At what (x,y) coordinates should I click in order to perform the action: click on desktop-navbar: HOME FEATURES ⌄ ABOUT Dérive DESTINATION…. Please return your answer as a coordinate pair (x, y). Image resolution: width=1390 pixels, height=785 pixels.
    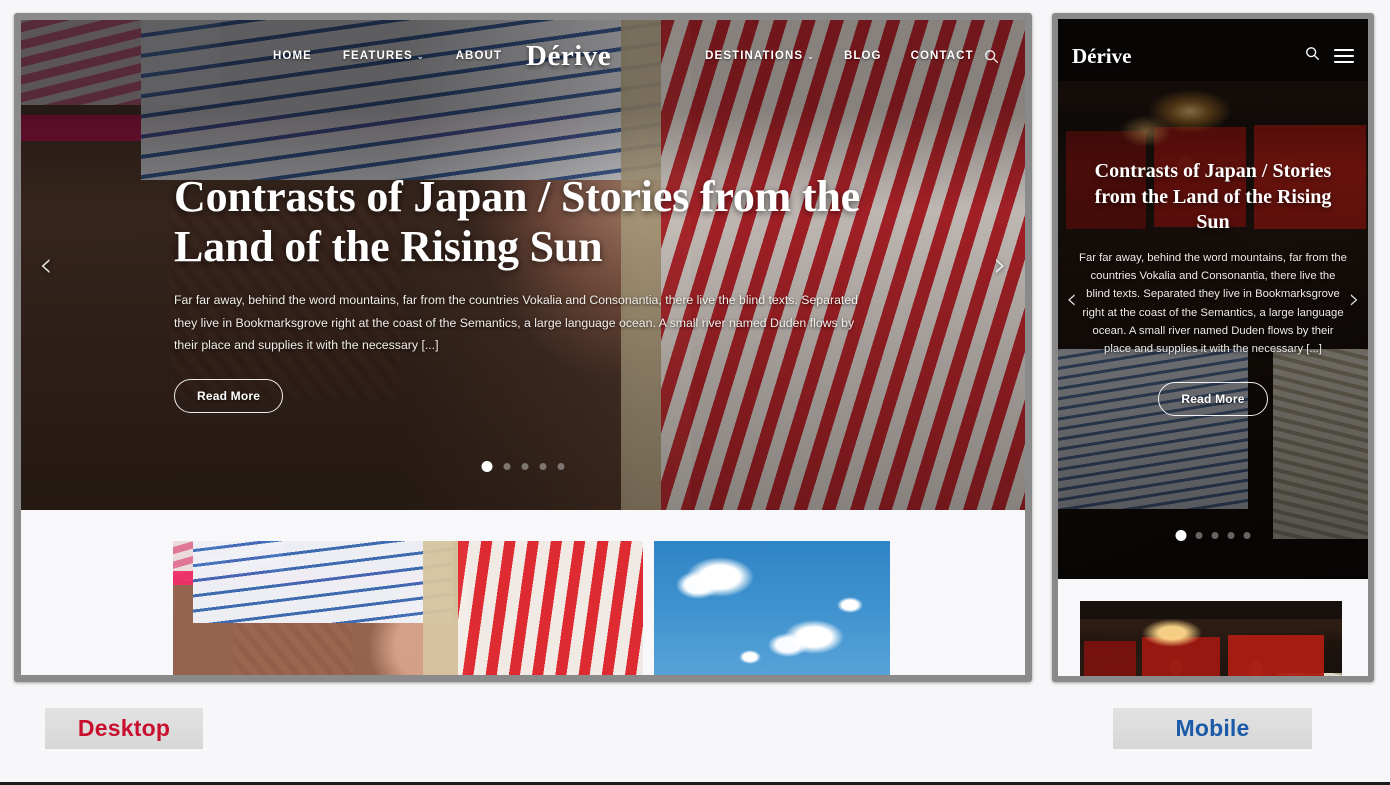
    Looking at the image, I should click on (523, 56).